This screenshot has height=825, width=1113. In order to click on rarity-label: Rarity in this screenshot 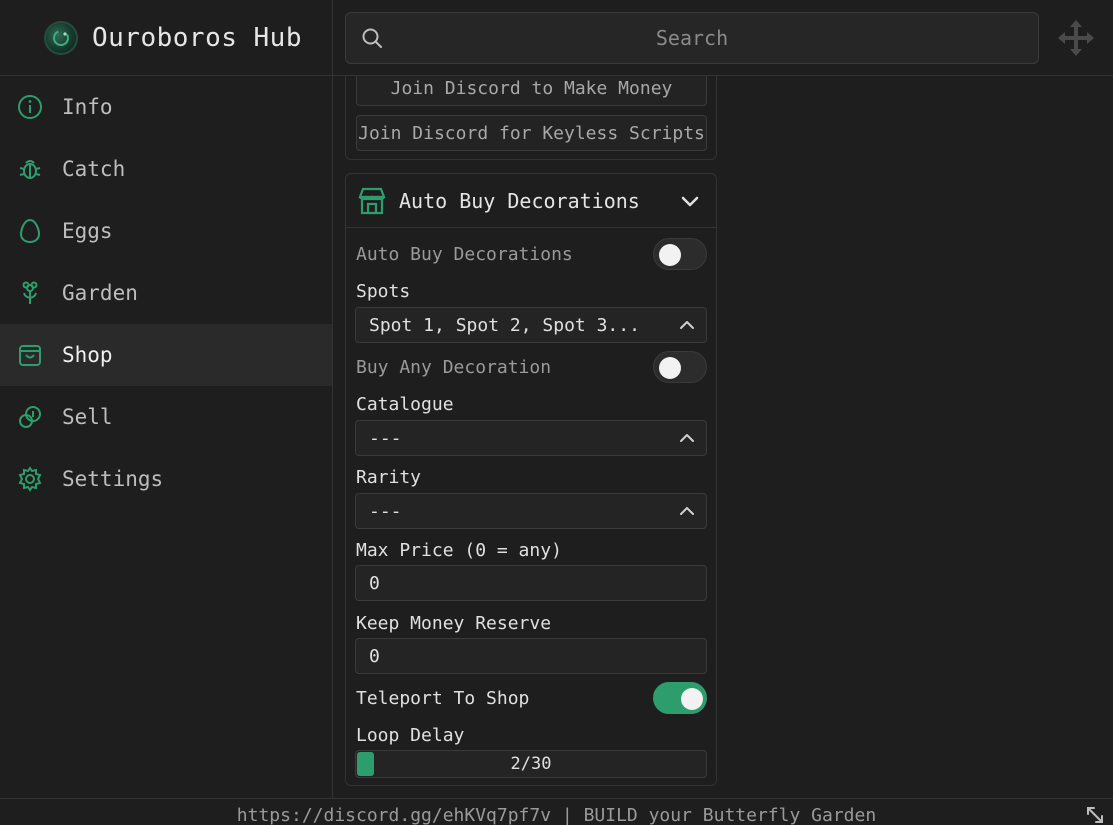, I will do `click(389, 477)`.